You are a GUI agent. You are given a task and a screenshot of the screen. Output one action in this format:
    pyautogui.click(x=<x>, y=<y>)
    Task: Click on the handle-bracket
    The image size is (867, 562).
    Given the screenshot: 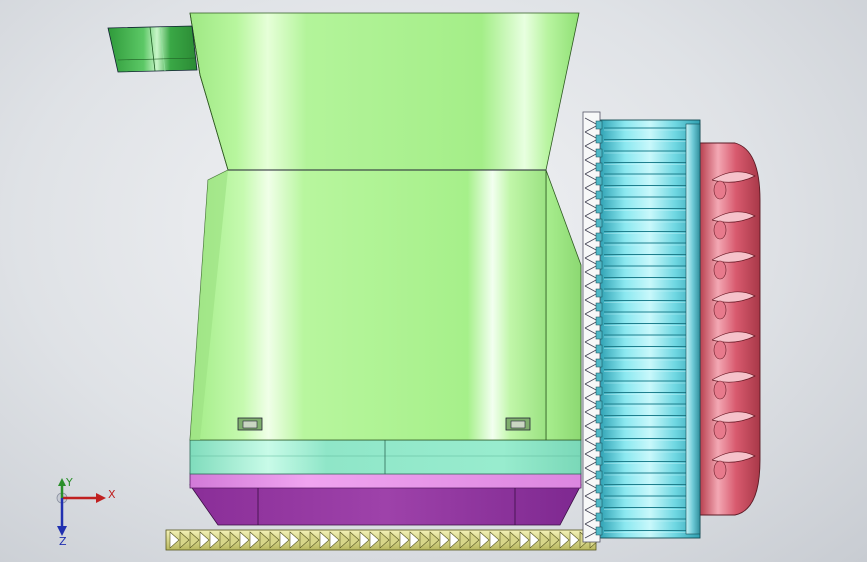 What is the action you would take?
    pyautogui.click(x=152, y=49)
    